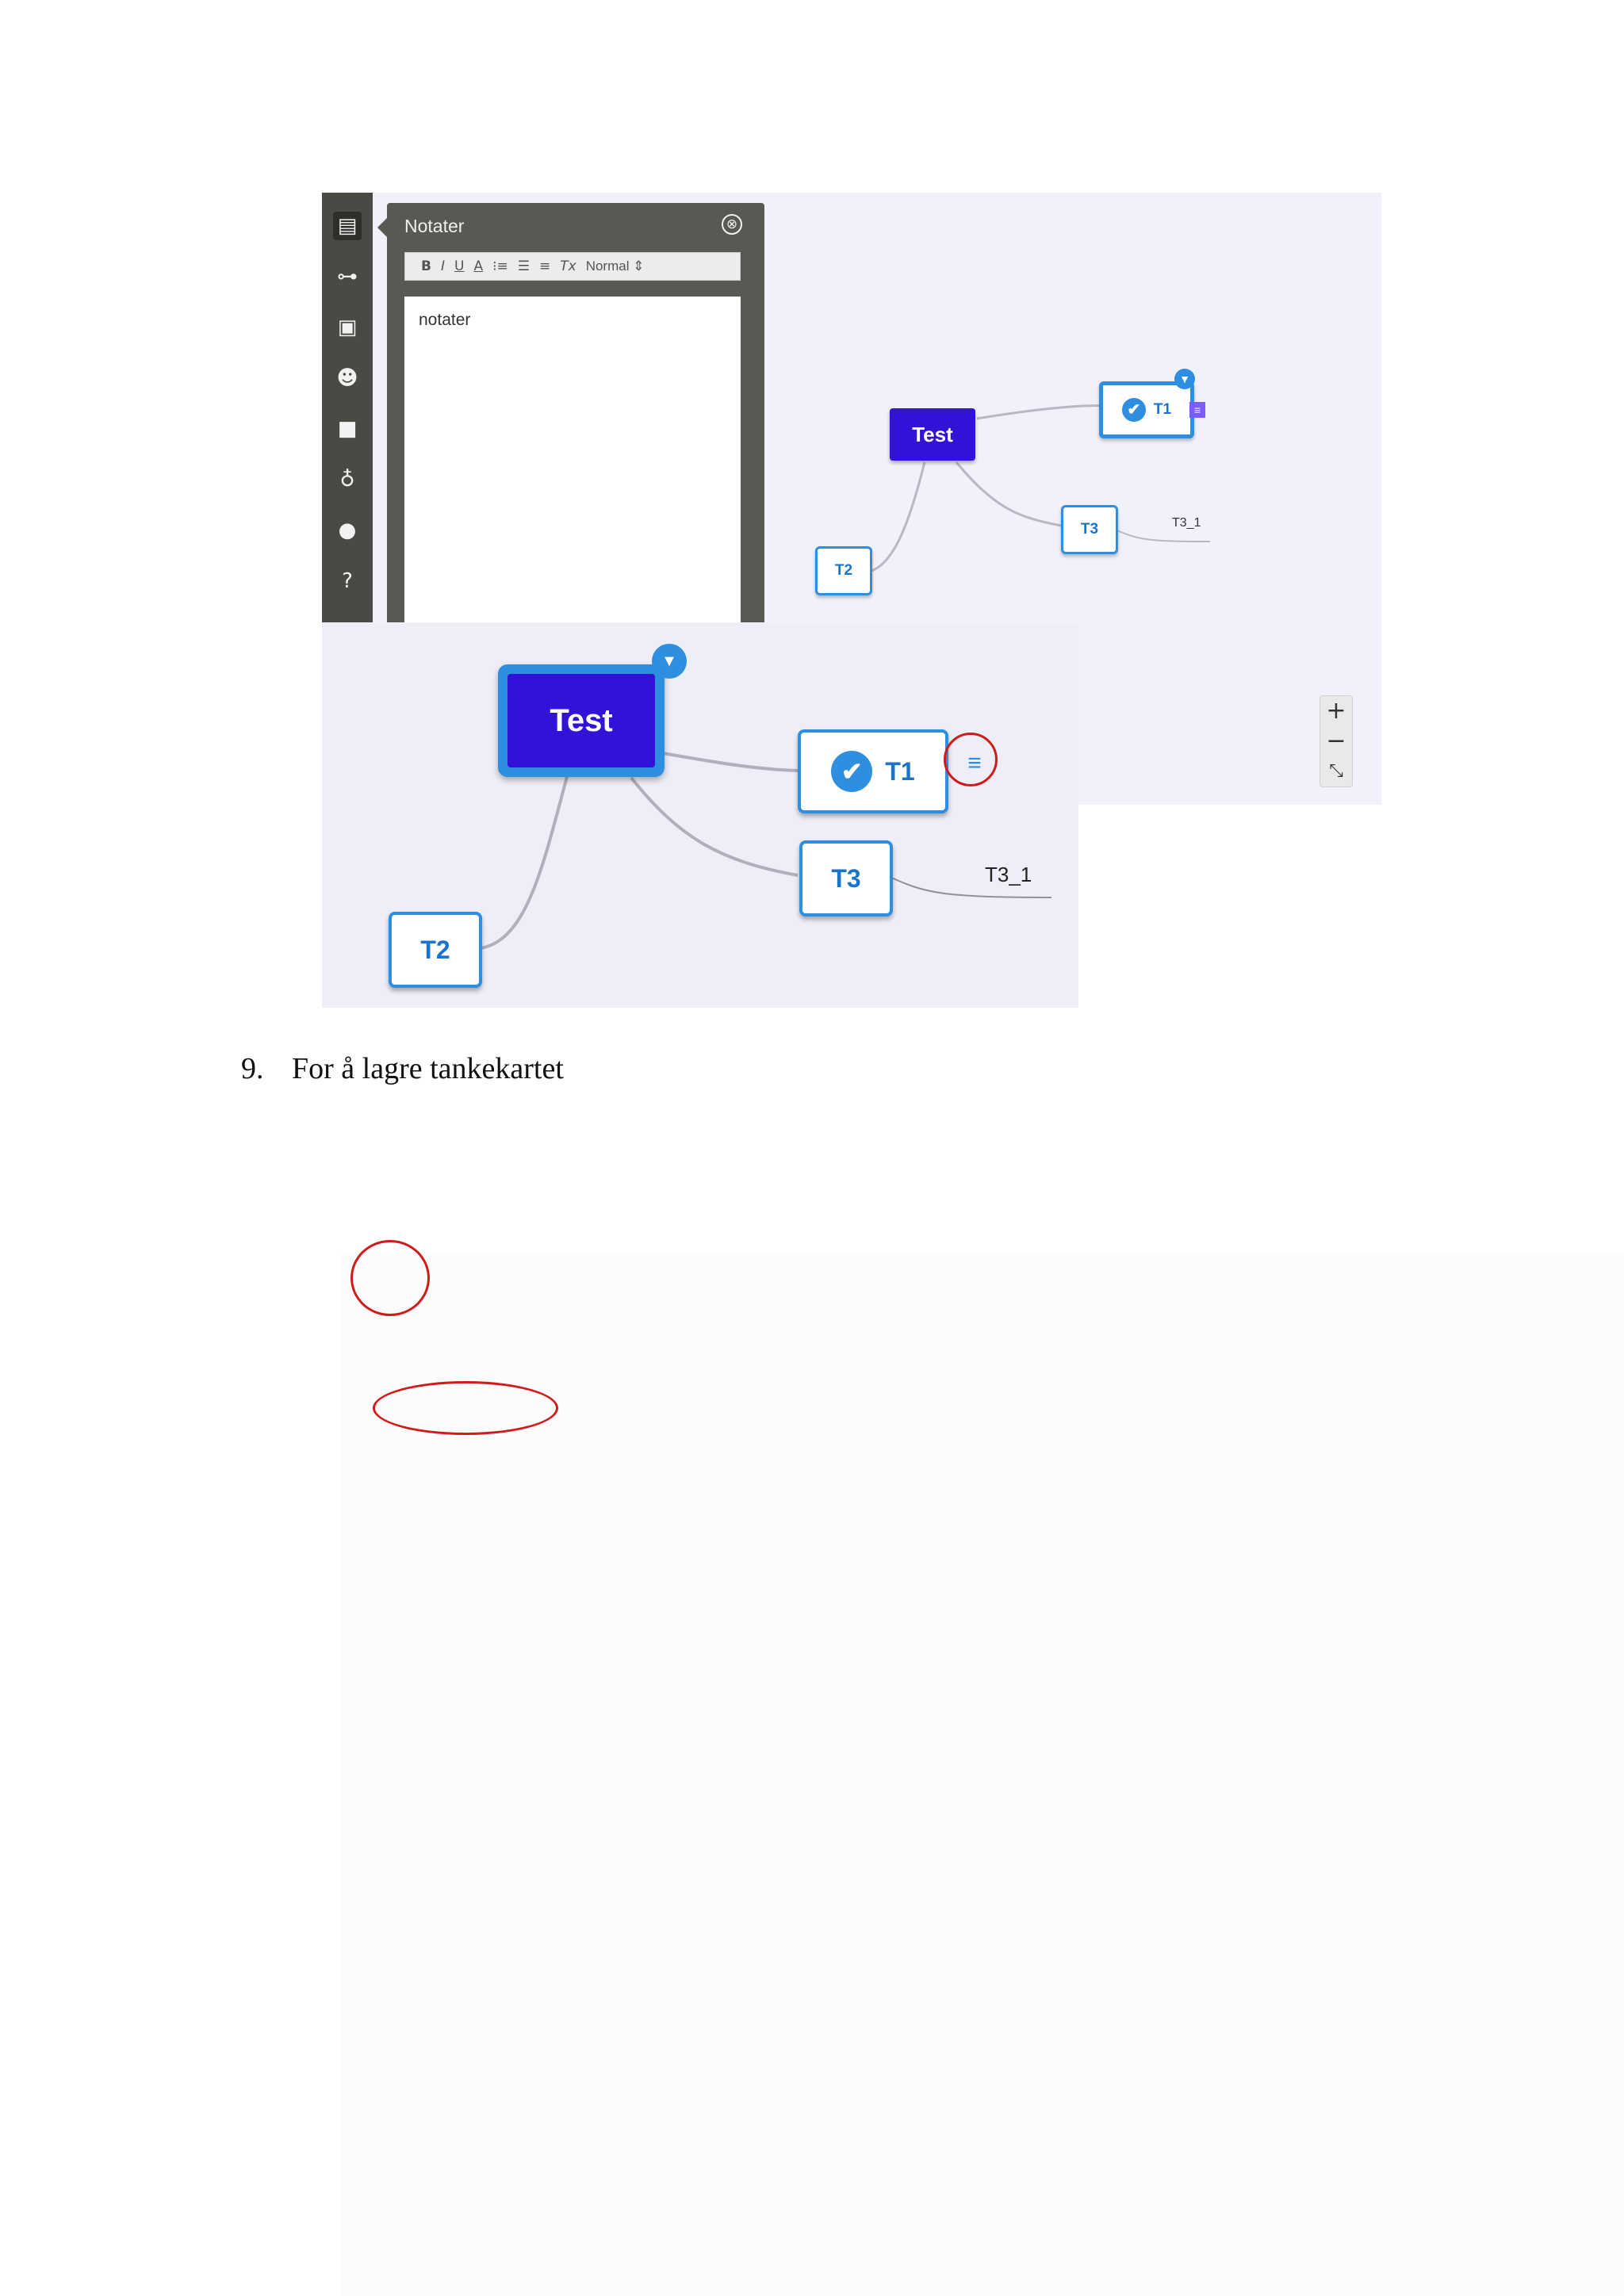 This screenshot has width=1624, height=2296. I want to click on mindmap-node-t1: ✔ T1, so click(1146, 409).